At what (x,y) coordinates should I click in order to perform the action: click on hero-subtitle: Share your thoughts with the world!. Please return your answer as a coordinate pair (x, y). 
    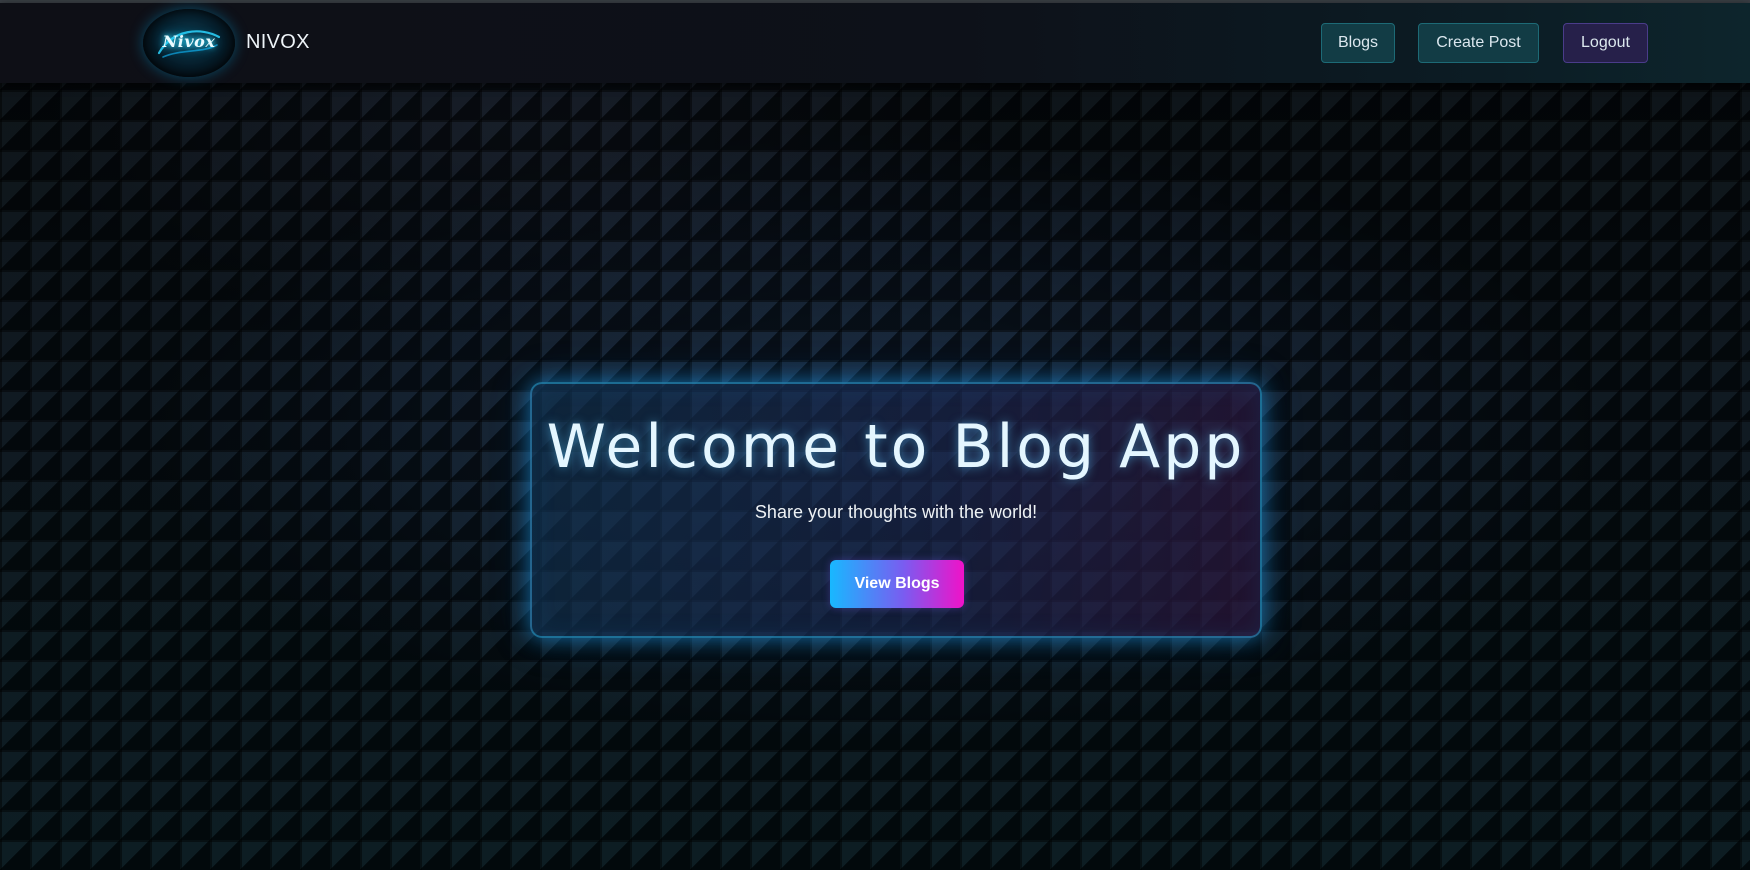
    Looking at the image, I should click on (896, 512).